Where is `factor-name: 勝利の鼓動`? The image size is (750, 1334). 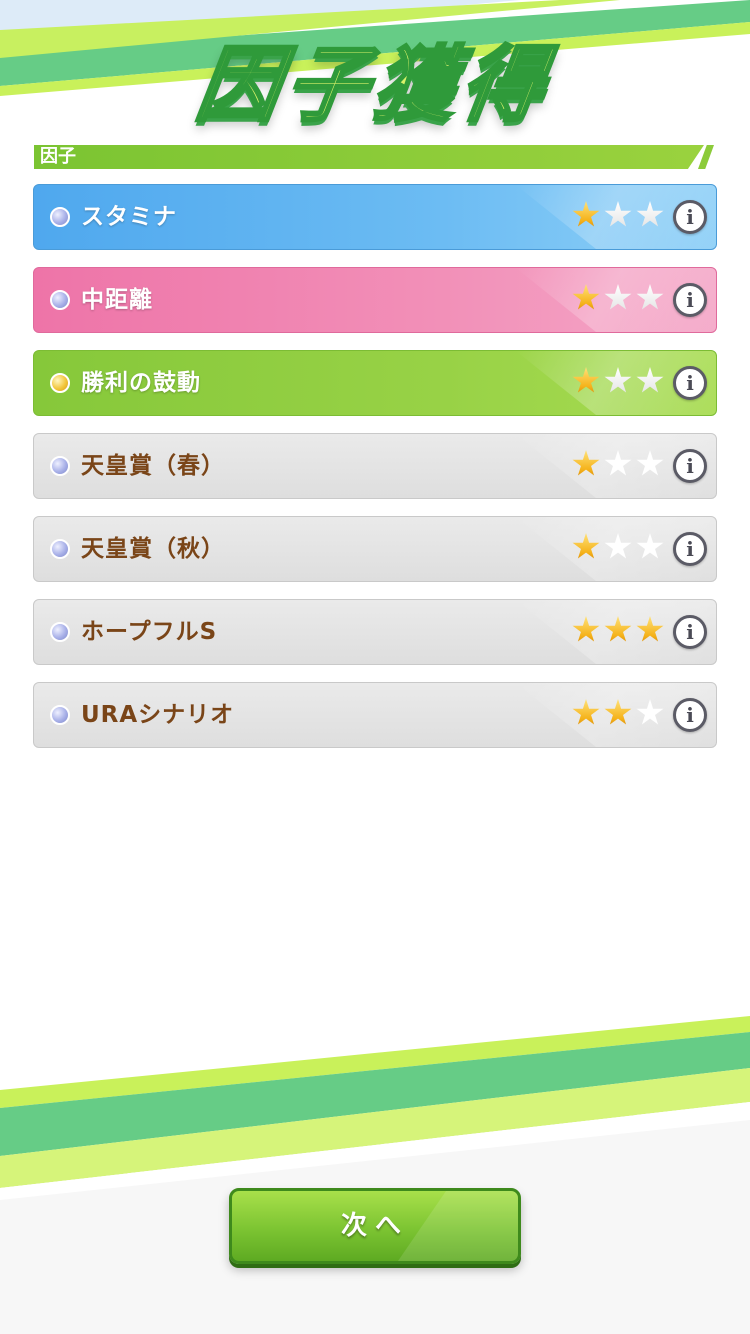 factor-name: 勝利の鼓動 is located at coordinates (141, 383).